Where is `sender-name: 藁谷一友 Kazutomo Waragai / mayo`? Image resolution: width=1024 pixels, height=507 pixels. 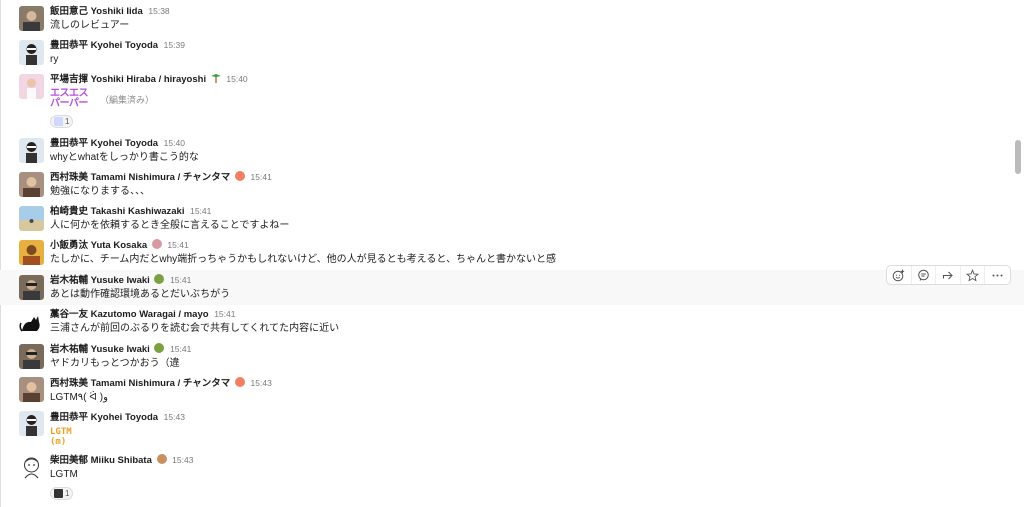 sender-name: 藁谷一友 Kazutomo Waragai / mayo is located at coordinates (129, 314).